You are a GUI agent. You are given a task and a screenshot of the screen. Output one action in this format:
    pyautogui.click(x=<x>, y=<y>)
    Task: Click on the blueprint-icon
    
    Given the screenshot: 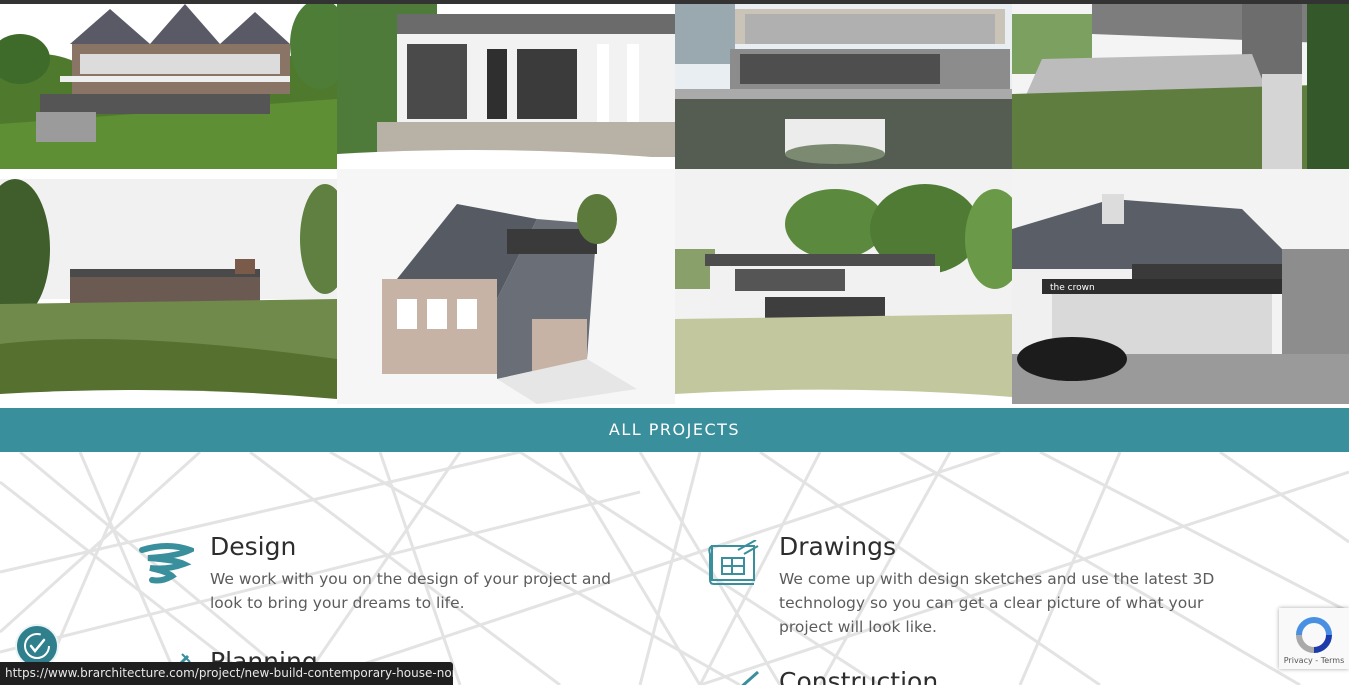 What is the action you would take?
    pyautogui.click(x=733, y=562)
    